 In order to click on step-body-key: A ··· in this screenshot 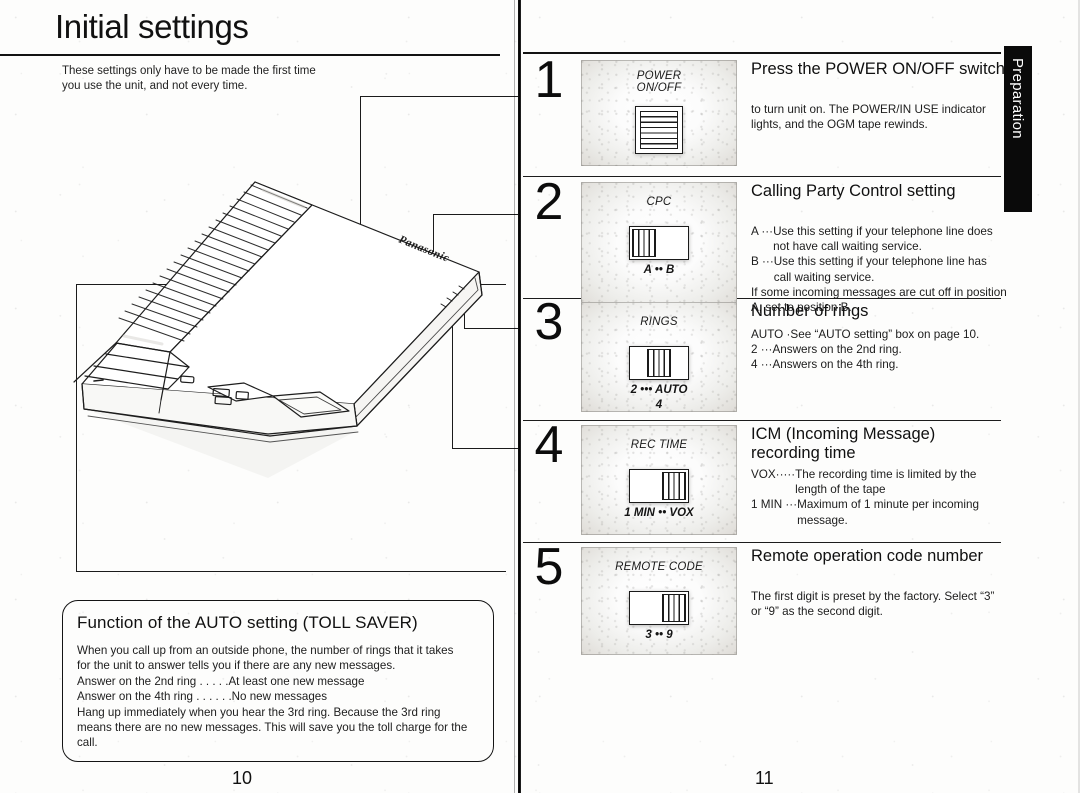, I will do `click(762, 231)`.